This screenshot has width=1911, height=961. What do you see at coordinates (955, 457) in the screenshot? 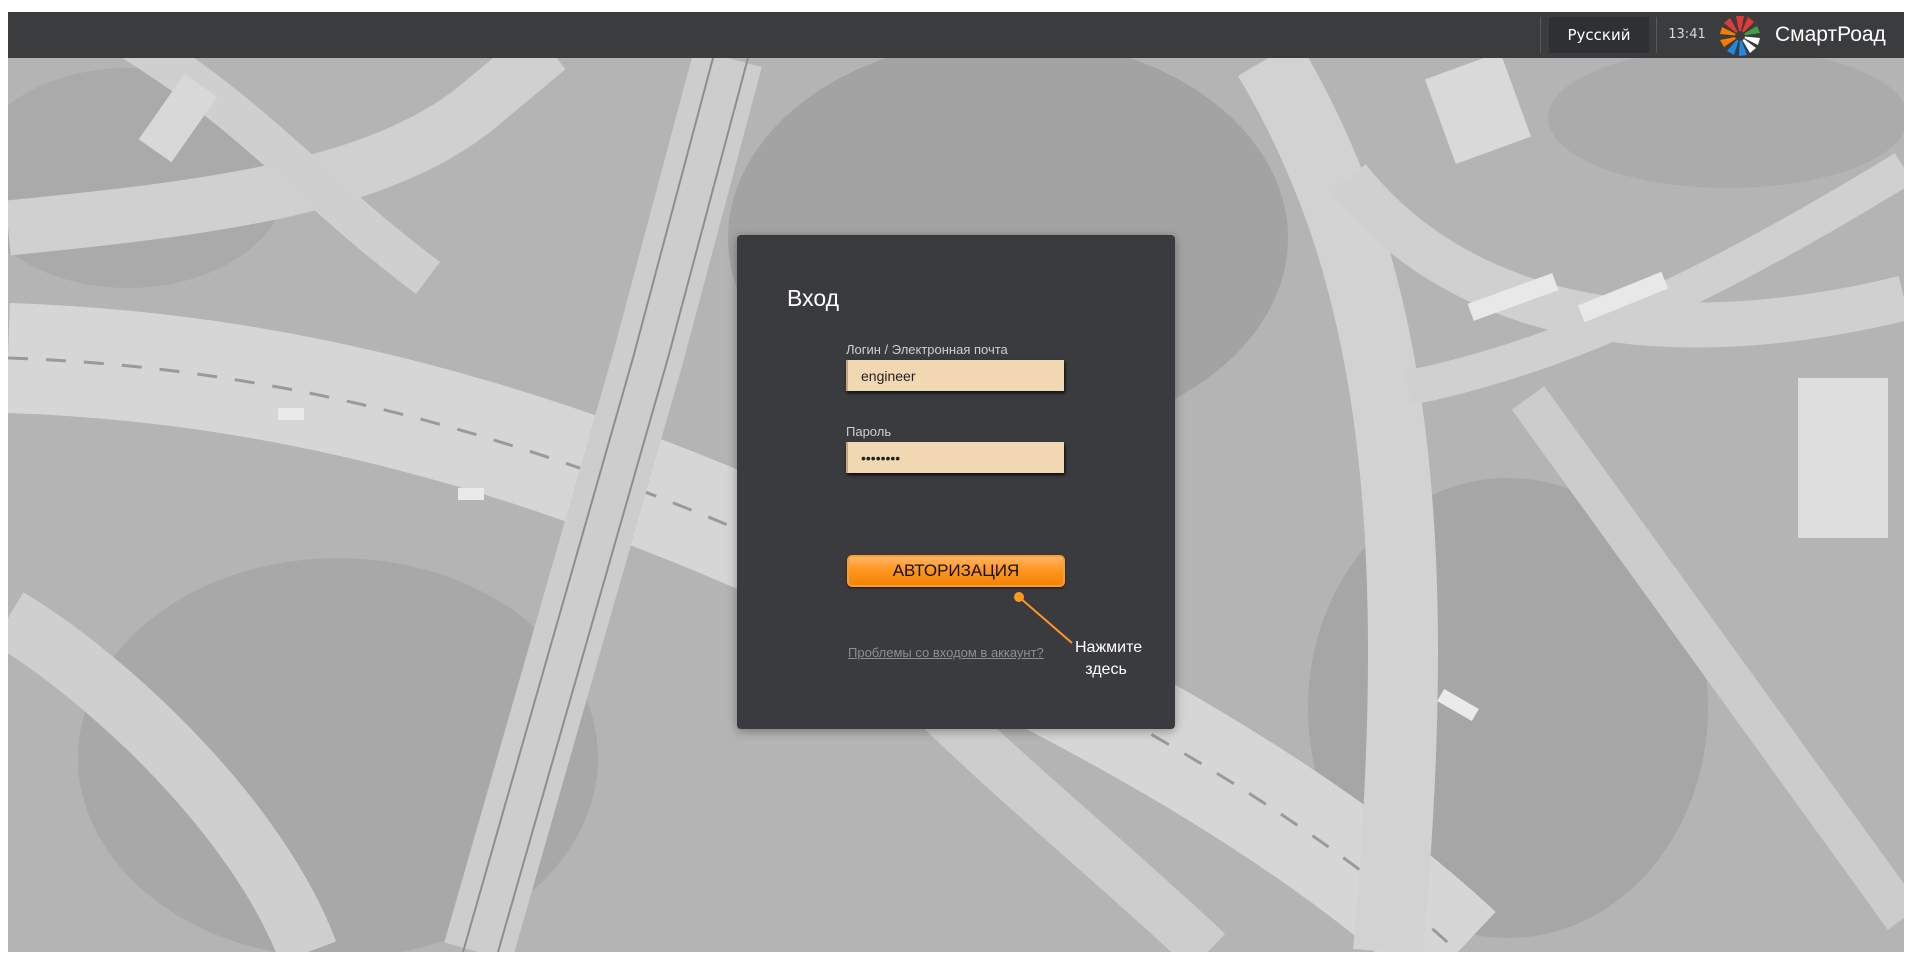
I see `password-input` at bounding box center [955, 457].